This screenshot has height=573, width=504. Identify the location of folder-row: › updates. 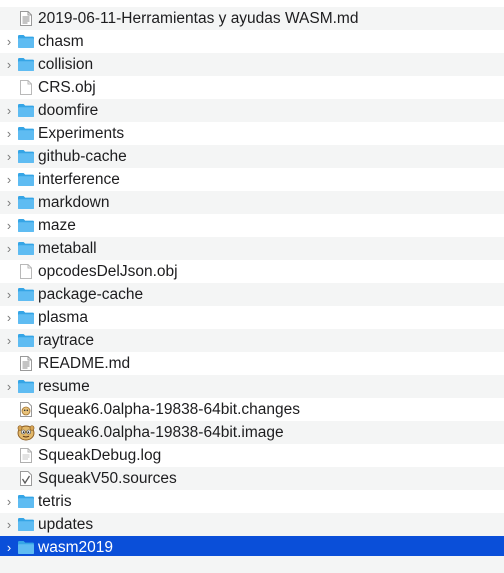
(252, 524).